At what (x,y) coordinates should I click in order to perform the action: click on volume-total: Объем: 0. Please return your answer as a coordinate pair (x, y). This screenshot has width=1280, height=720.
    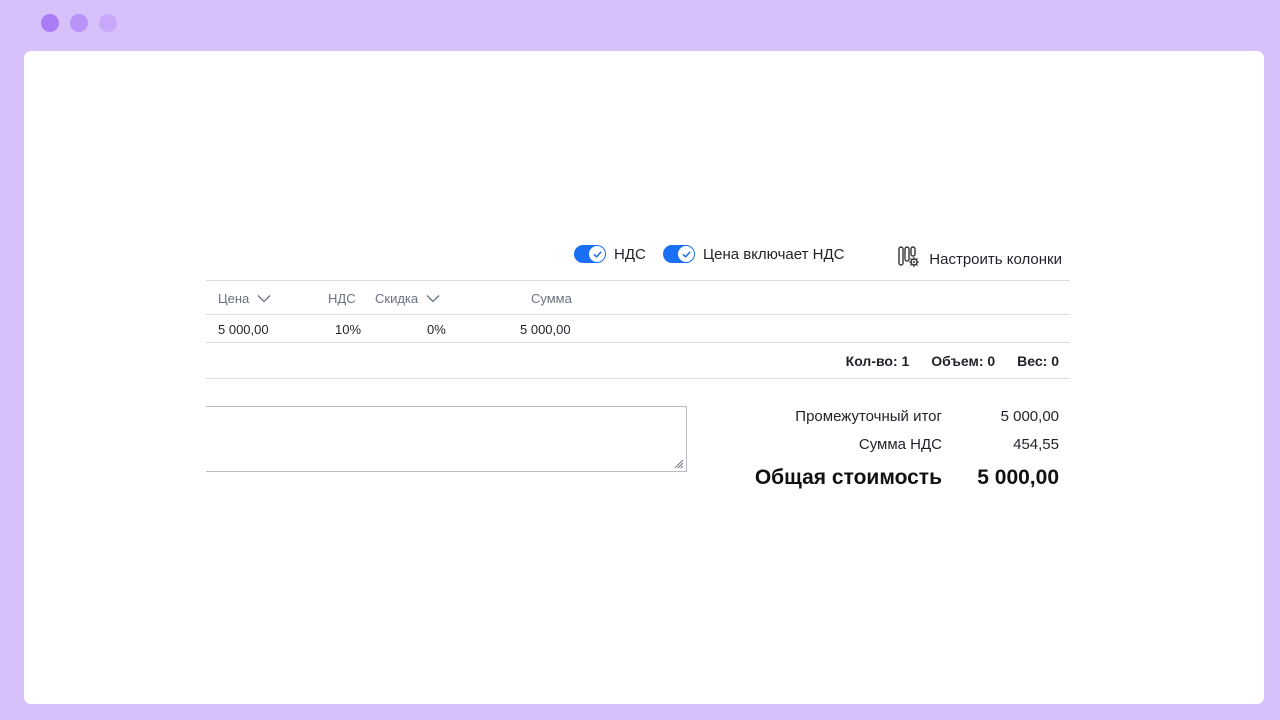
    Looking at the image, I should click on (963, 361).